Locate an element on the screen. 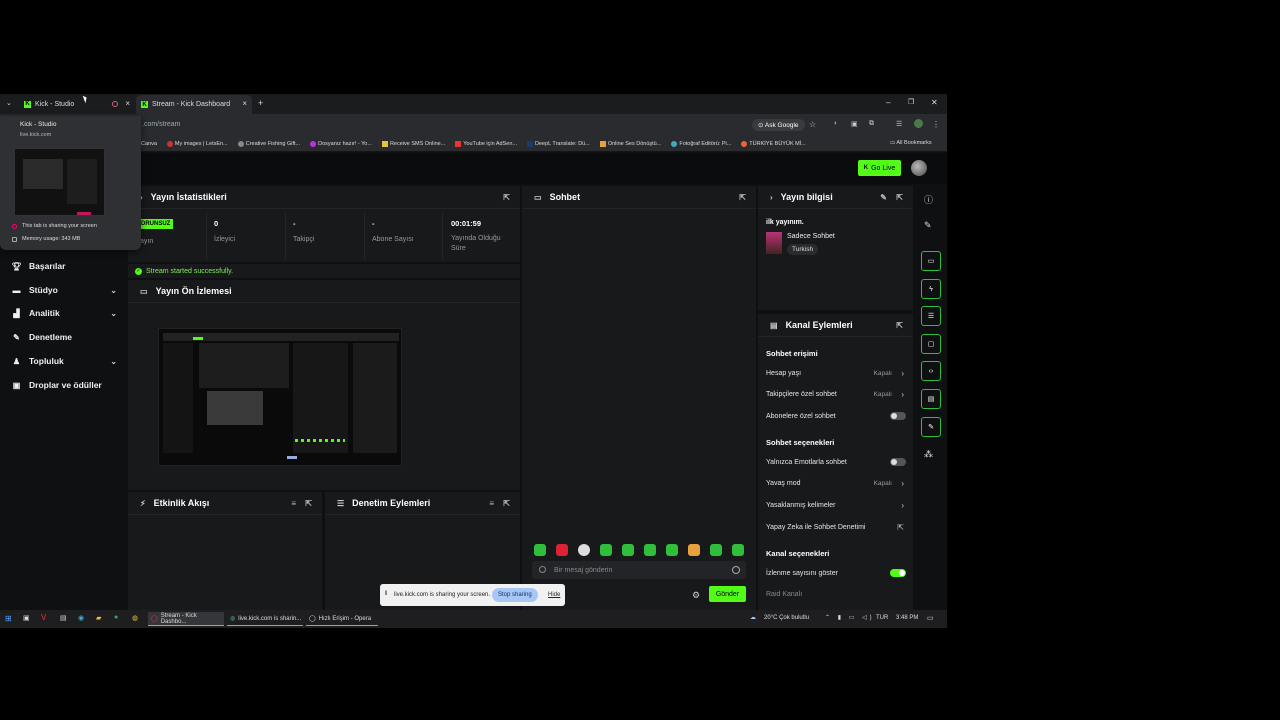  task-view-icon: ▣ is located at coordinates (26, 618).